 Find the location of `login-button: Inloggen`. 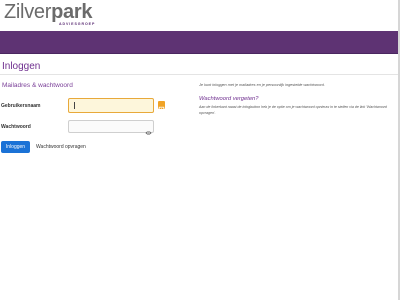

login-button: Inloggen is located at coordinates (15, 147).